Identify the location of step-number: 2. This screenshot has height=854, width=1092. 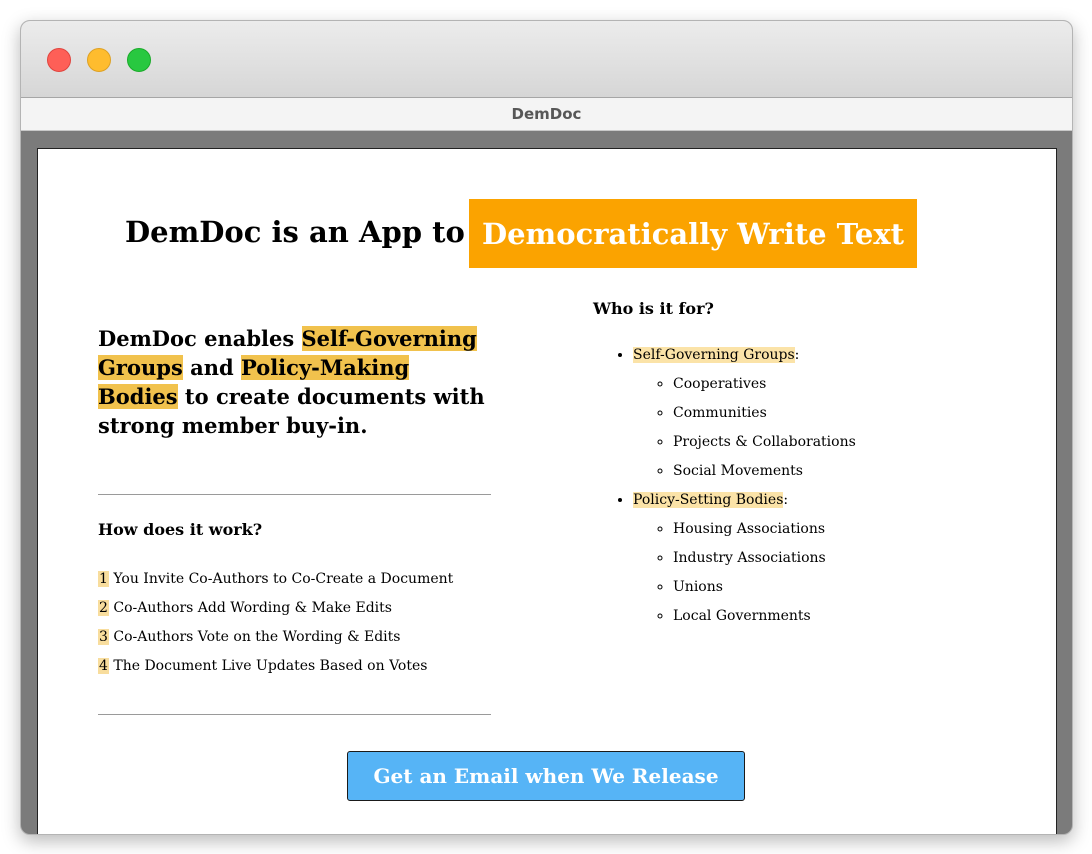
(103, 608).